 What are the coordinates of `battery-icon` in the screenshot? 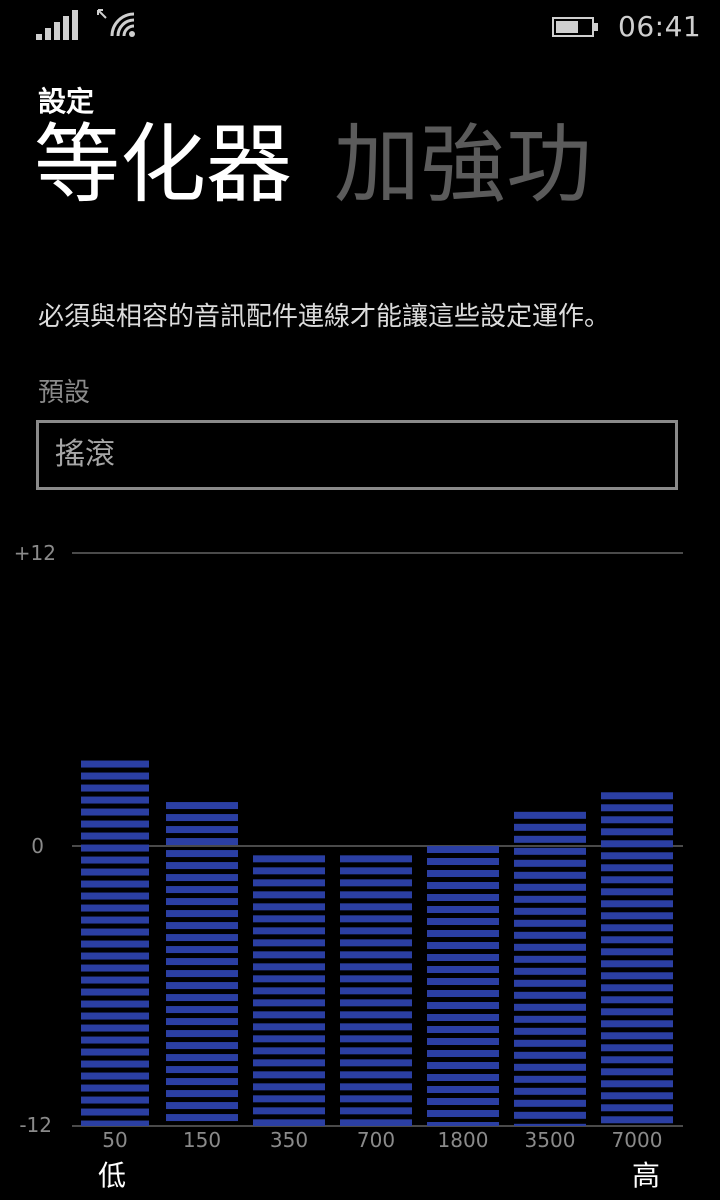 It's located at (575, 27).